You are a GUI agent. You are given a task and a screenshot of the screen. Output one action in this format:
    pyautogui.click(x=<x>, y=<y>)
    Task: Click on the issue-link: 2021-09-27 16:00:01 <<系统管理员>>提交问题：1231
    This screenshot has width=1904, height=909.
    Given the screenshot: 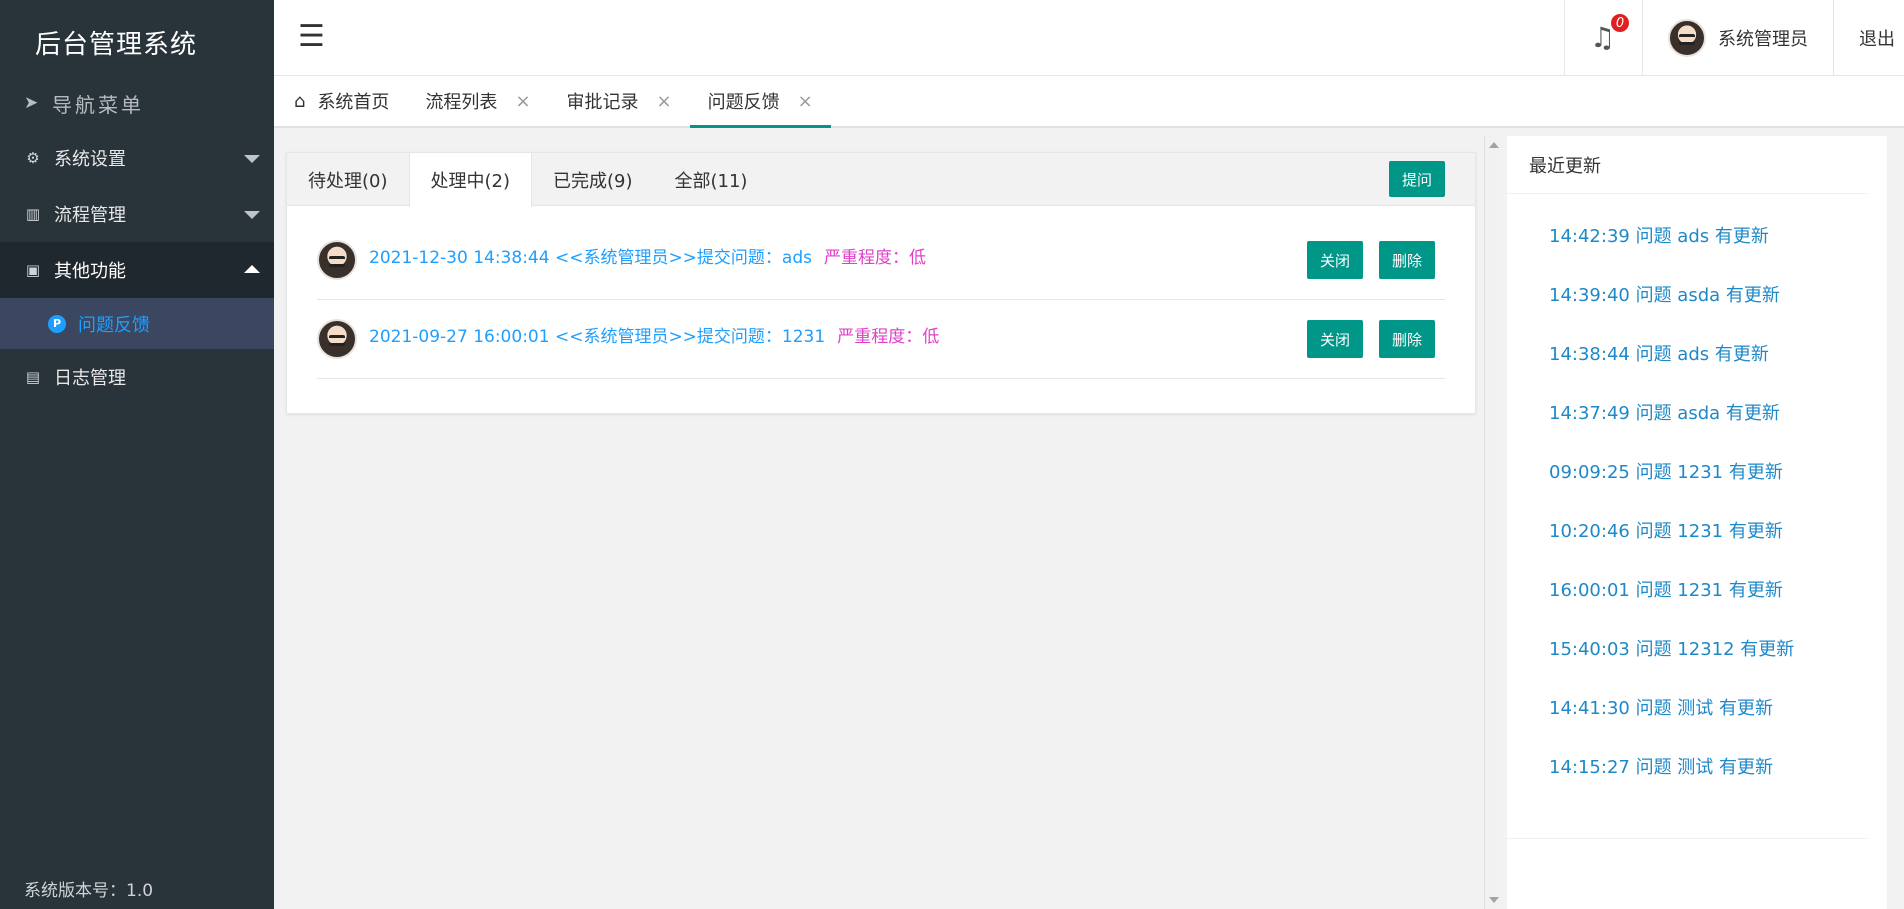 What is the action you would take?
    pyautogui.click(x=597, y=334)
    